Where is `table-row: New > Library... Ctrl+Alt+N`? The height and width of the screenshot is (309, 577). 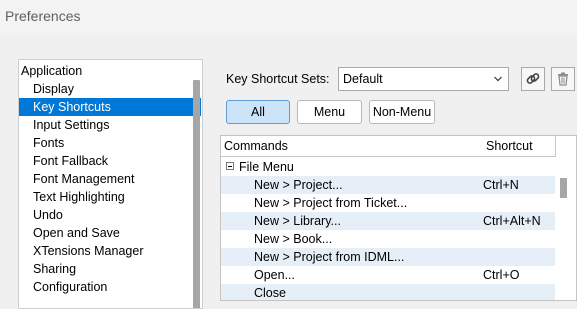
table-row: New > Library... Ctrl+Alt+N is located at coordinates (388, 221).